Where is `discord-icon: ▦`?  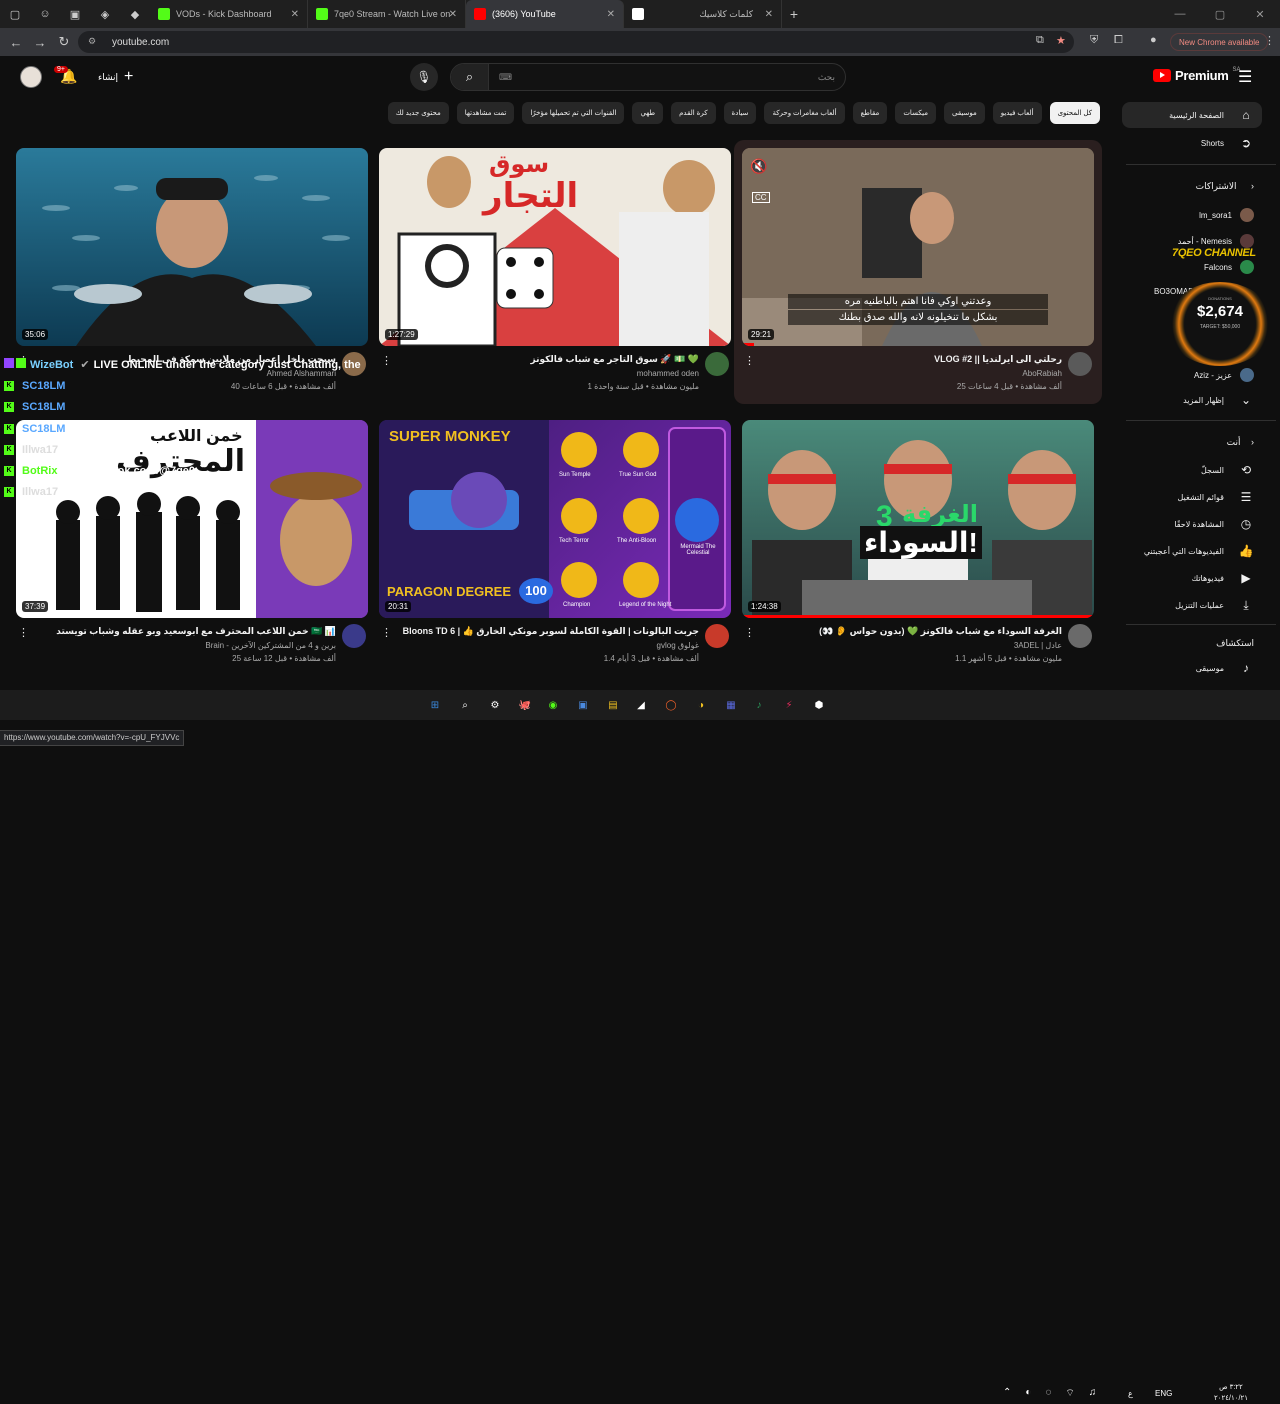
discord-icon: ▦ is located at coordinates (731, 705).